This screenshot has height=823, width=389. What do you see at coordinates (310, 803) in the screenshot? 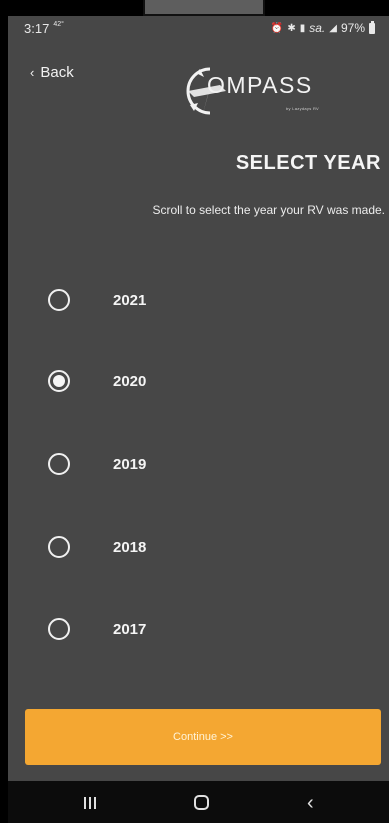
I see `back-icon: ‹` at bounding box center [310, 803].